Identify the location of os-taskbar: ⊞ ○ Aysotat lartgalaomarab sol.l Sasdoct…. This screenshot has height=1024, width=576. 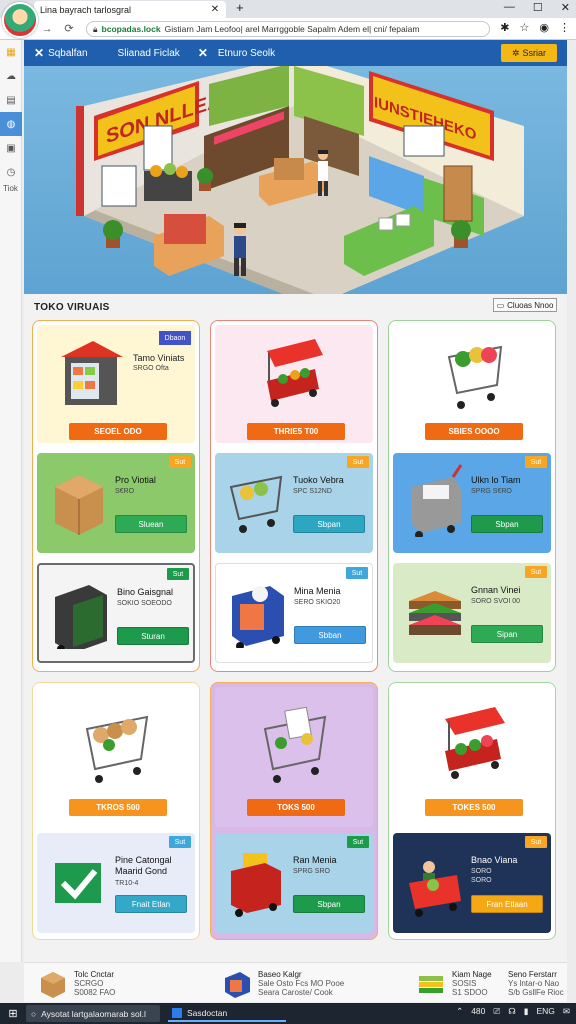
(288, 1013).